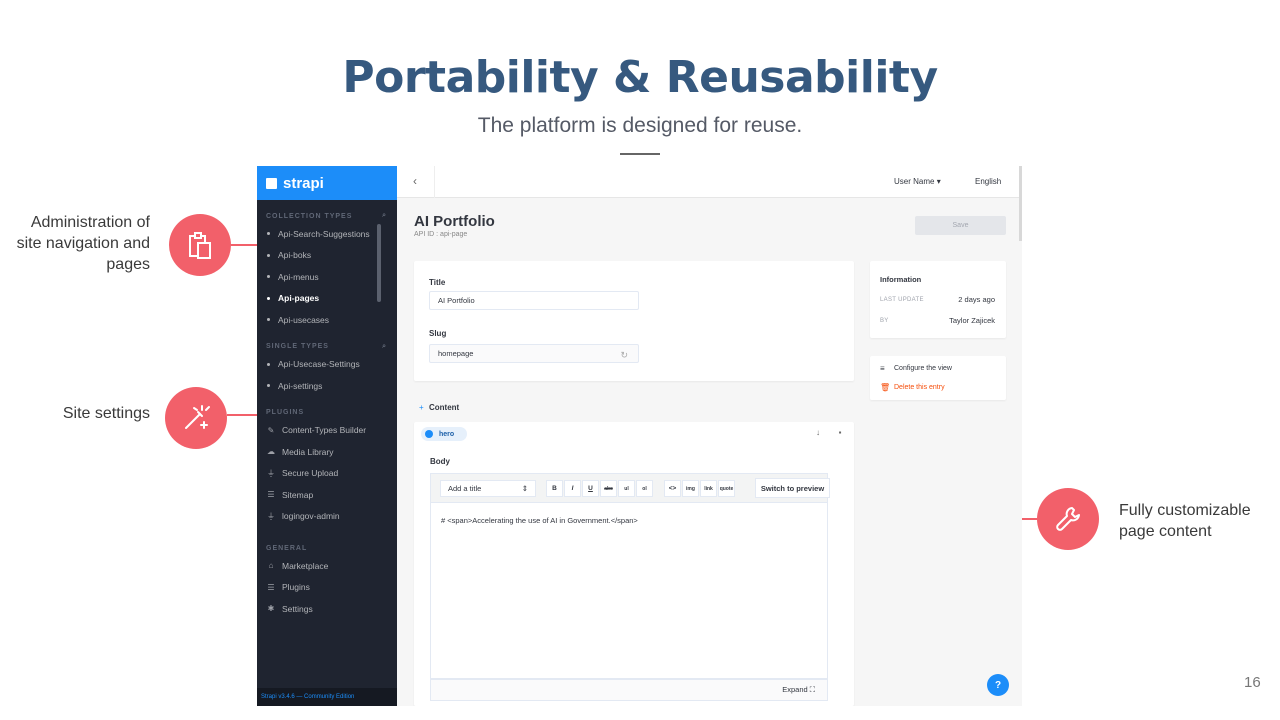  I want to click on sidebar-item-label: Api-boks, so click(295, 255).